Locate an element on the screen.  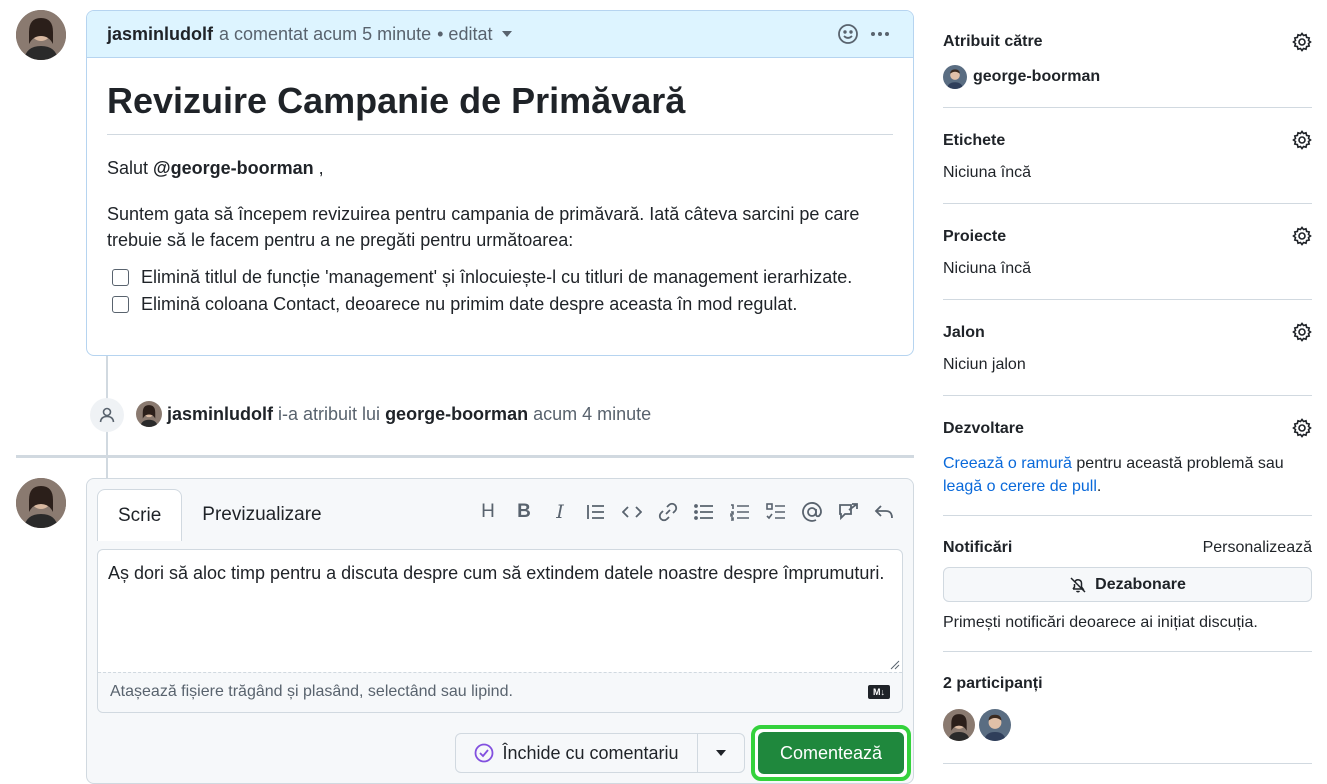
markdown-toolbar: H B I is located at coordinates (686, 512).